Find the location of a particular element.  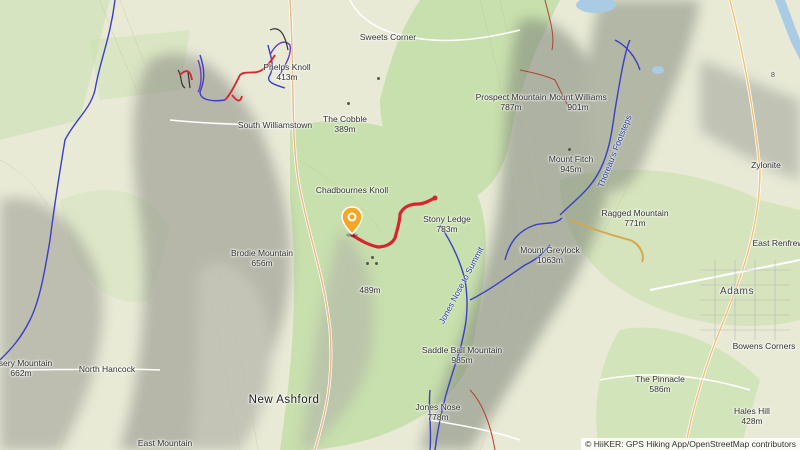

place-the-pinnacle: The Pinnacle 586m is located at coordinates (660, 384).